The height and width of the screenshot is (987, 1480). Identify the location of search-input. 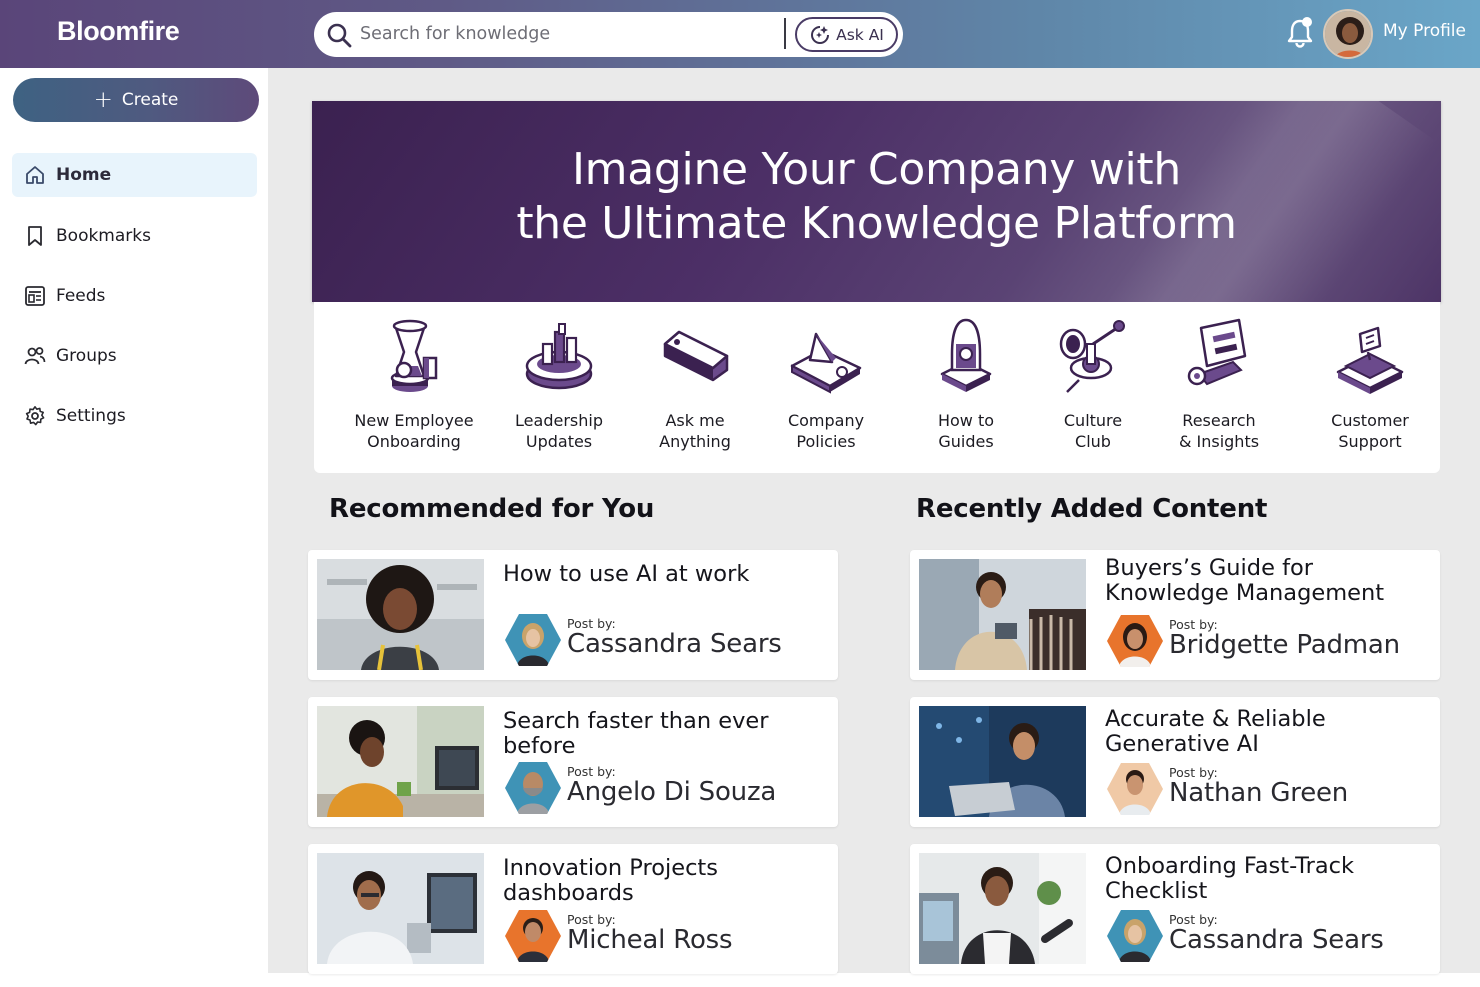
(570, 34).